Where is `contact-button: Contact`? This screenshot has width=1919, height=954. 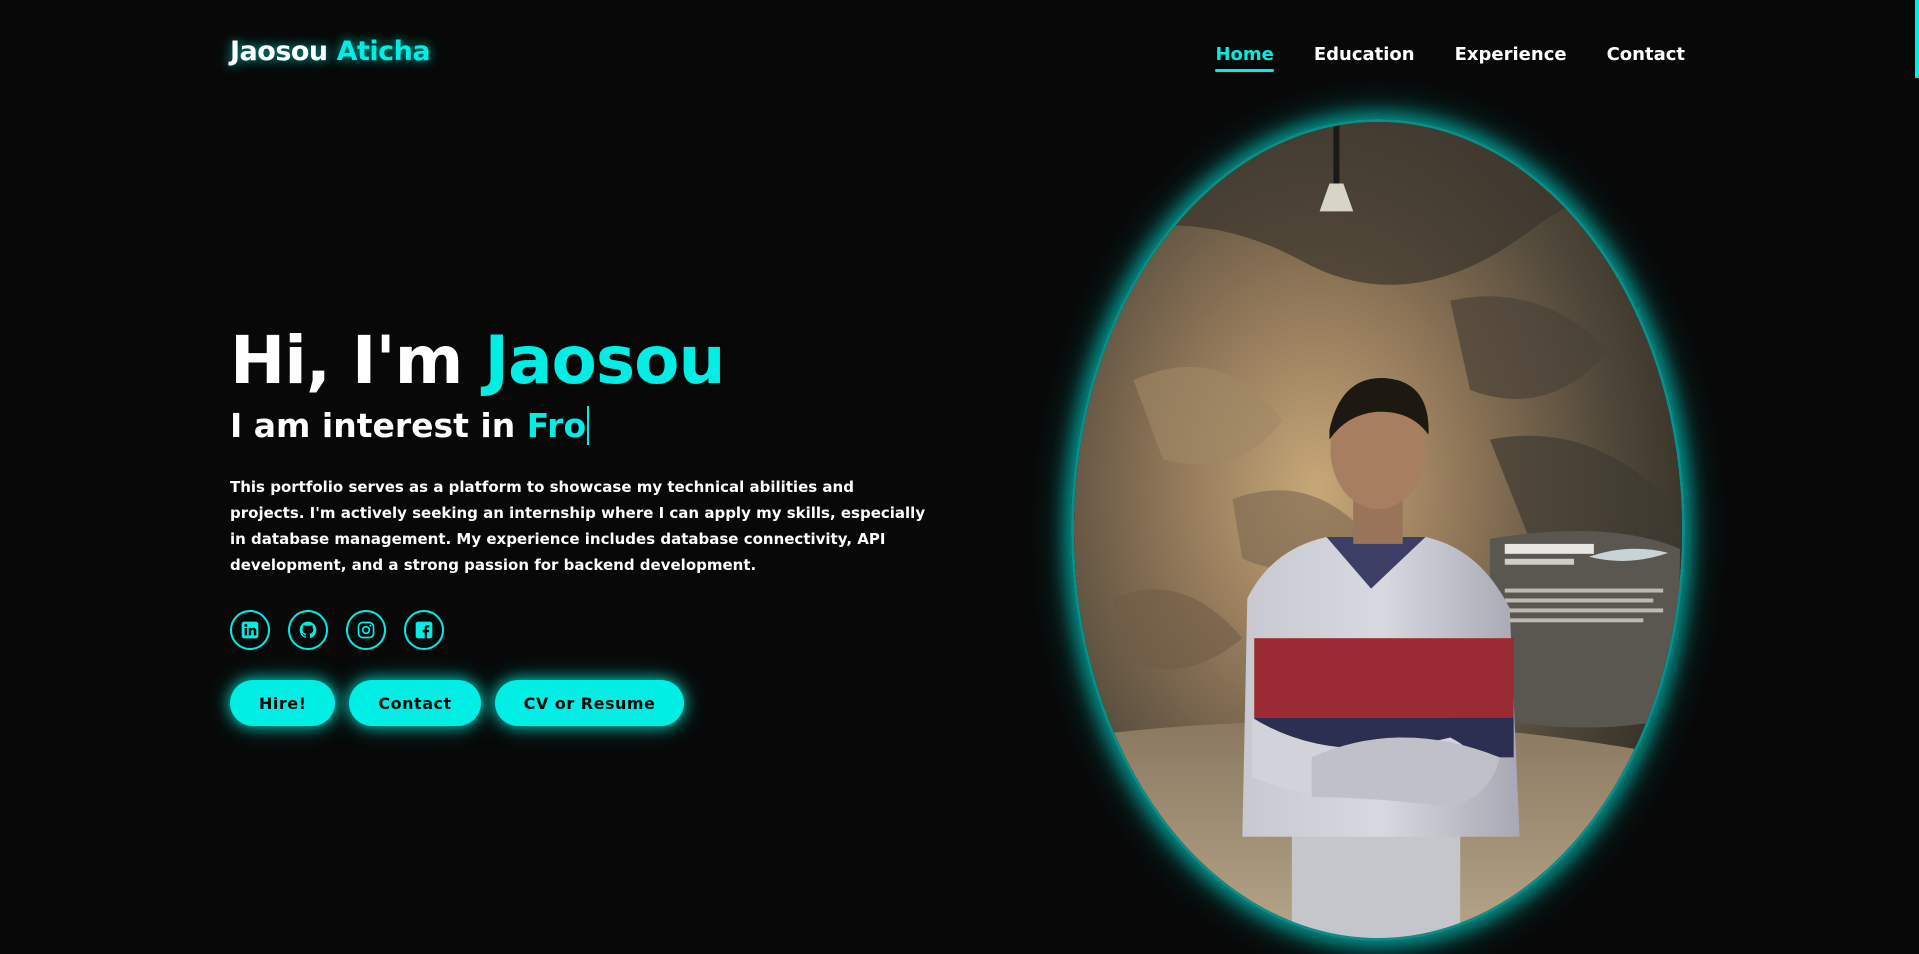
contact-button: Contact is located at coordinates (415, 703).